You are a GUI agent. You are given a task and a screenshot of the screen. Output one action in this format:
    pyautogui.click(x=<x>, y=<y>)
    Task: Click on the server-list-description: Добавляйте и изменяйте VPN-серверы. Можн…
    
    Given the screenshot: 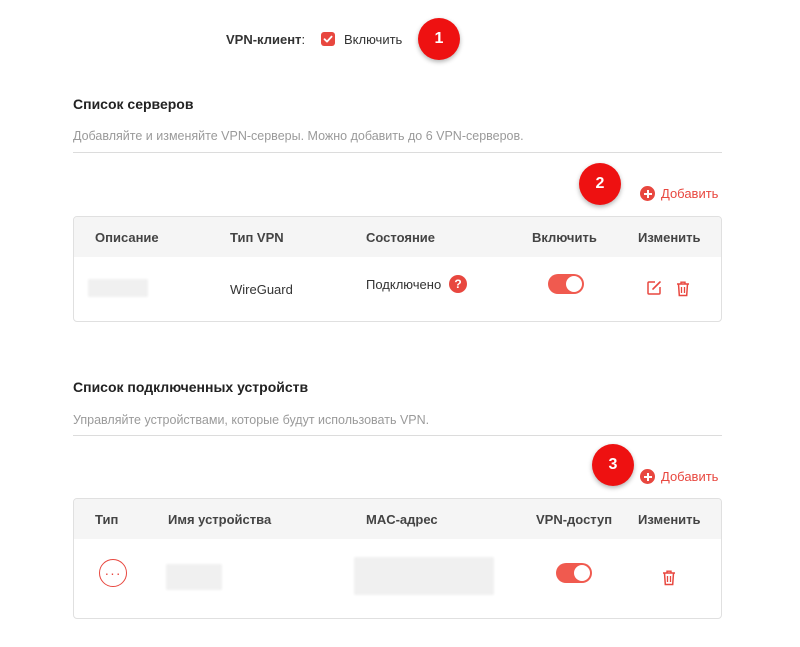 What is the action you would take?
    pyautogui.click(x=298, y=136)
    